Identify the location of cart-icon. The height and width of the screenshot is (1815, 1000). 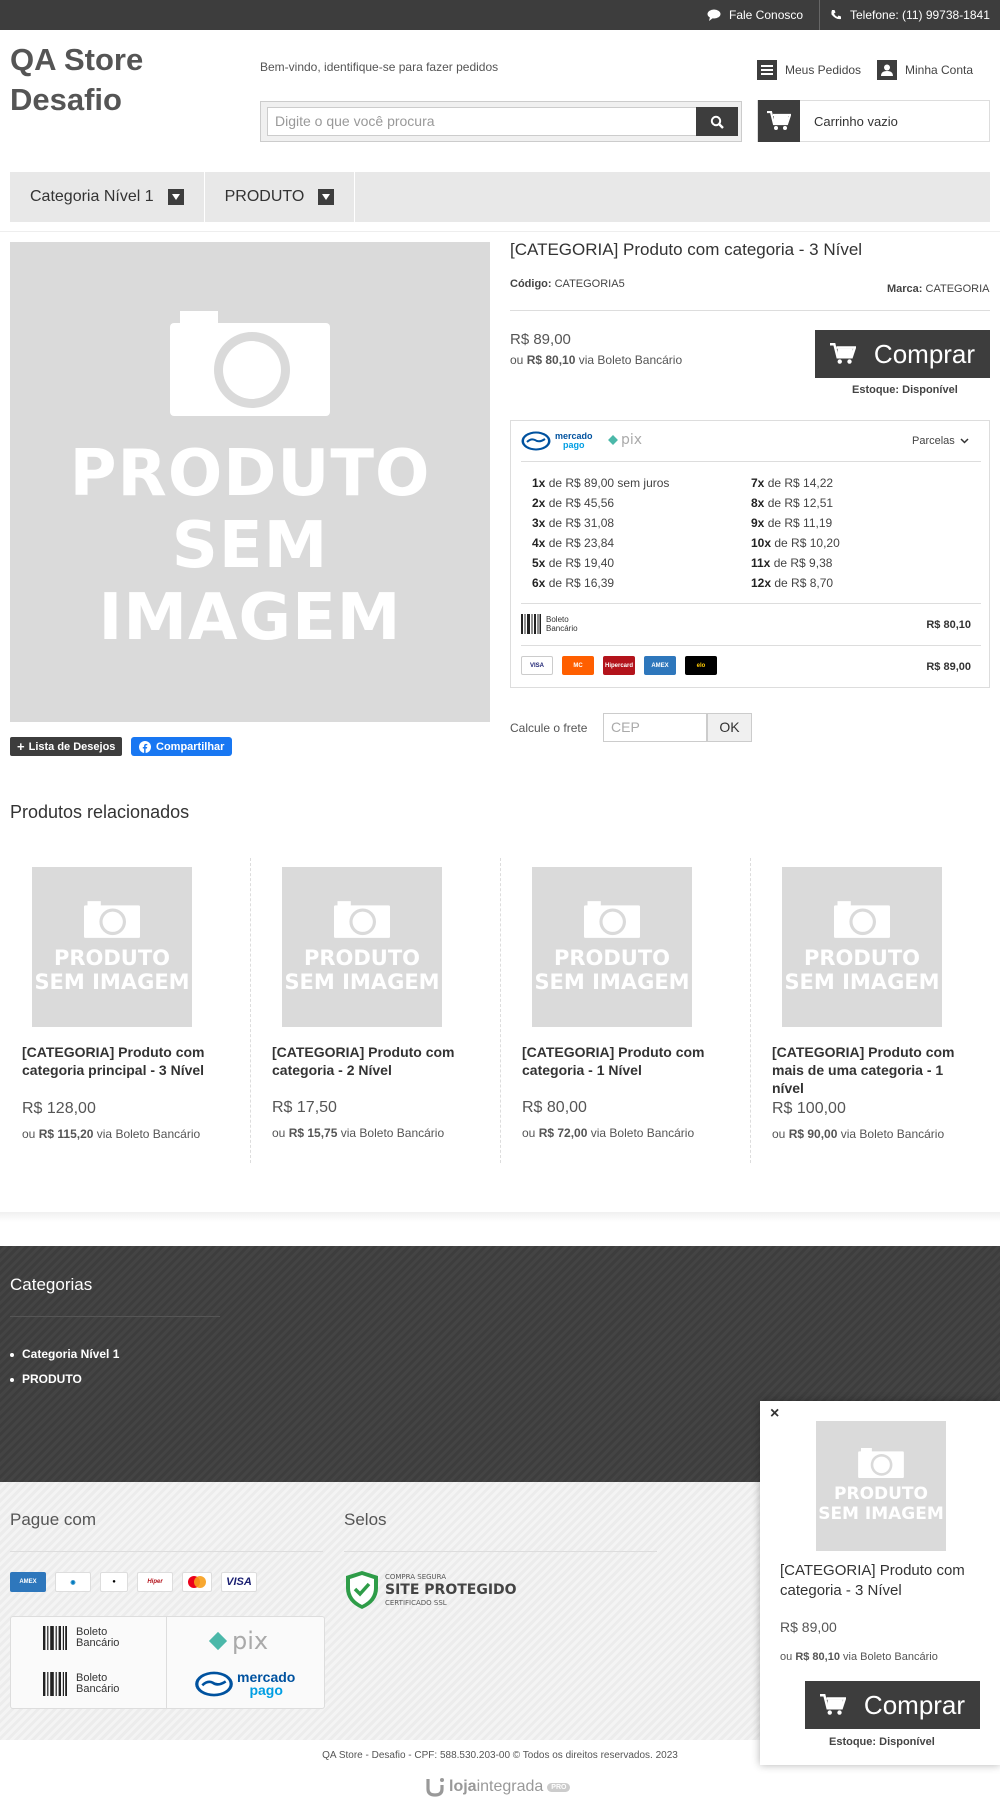
(832, 1704).